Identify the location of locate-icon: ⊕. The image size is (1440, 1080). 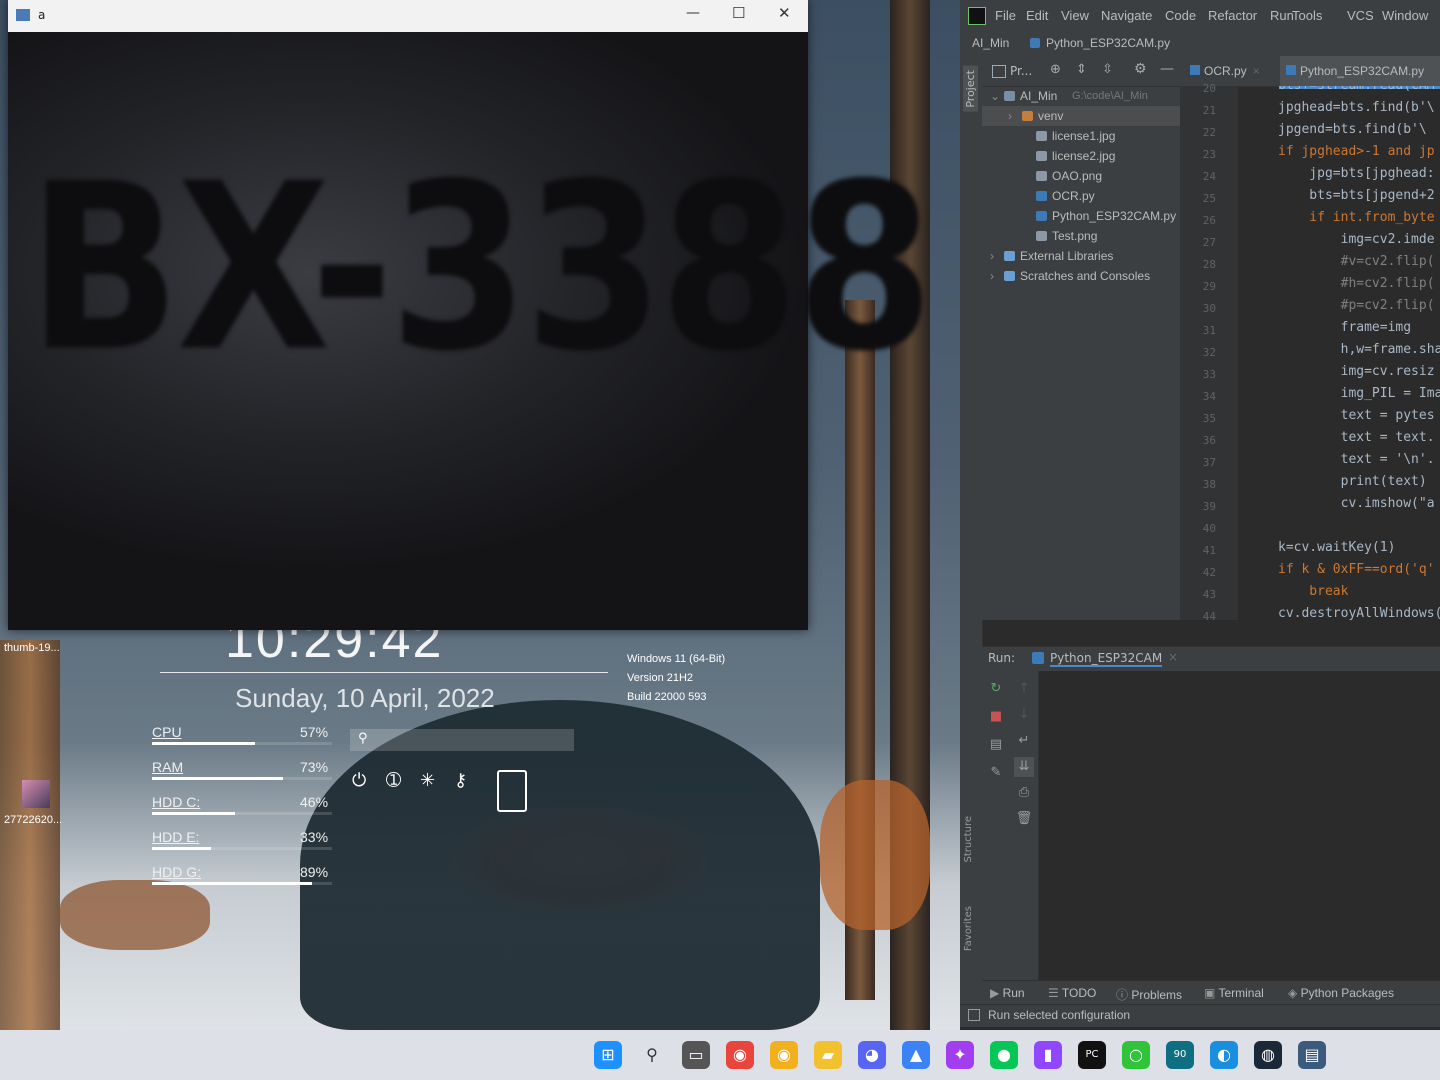
(1055, 69).